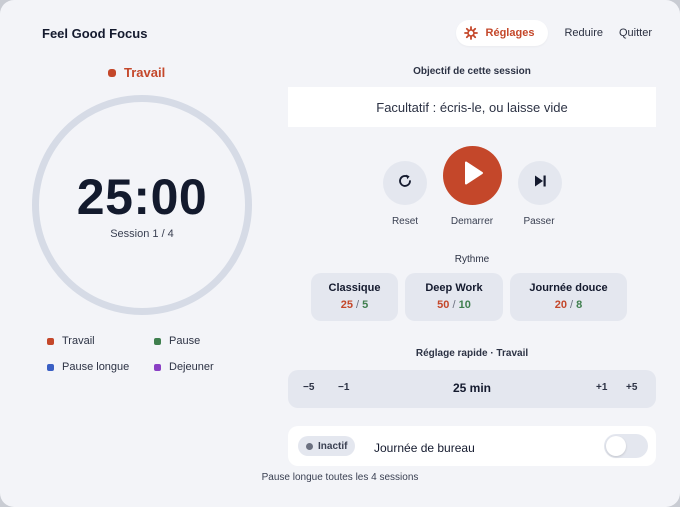  I want to click on preset-break: 8, so click(579, 305).